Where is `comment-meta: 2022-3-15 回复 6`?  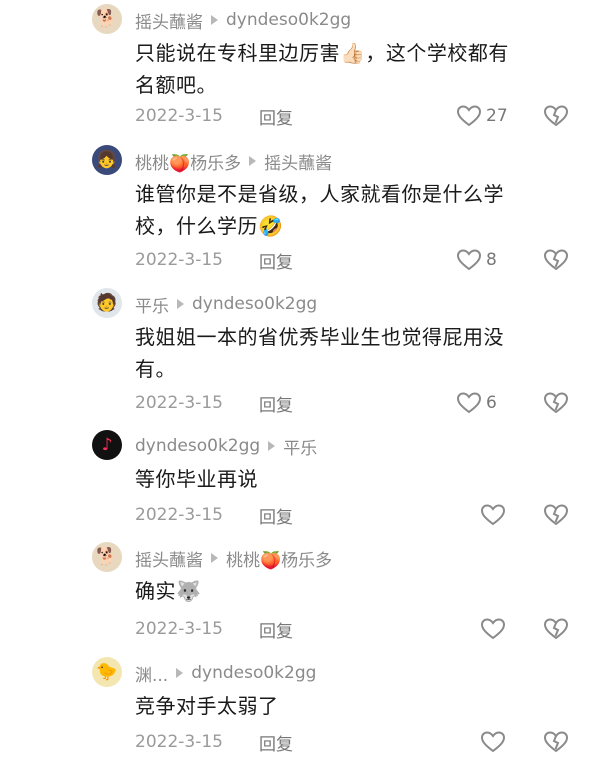 comment-meta: 2022-3-15 回复 6 is located at coordinates (355, 403).